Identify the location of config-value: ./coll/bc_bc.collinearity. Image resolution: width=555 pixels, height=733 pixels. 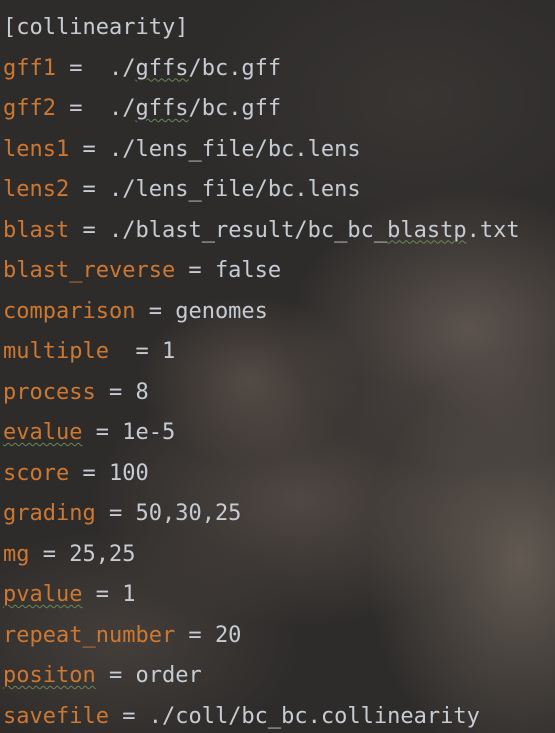
(314, 716).